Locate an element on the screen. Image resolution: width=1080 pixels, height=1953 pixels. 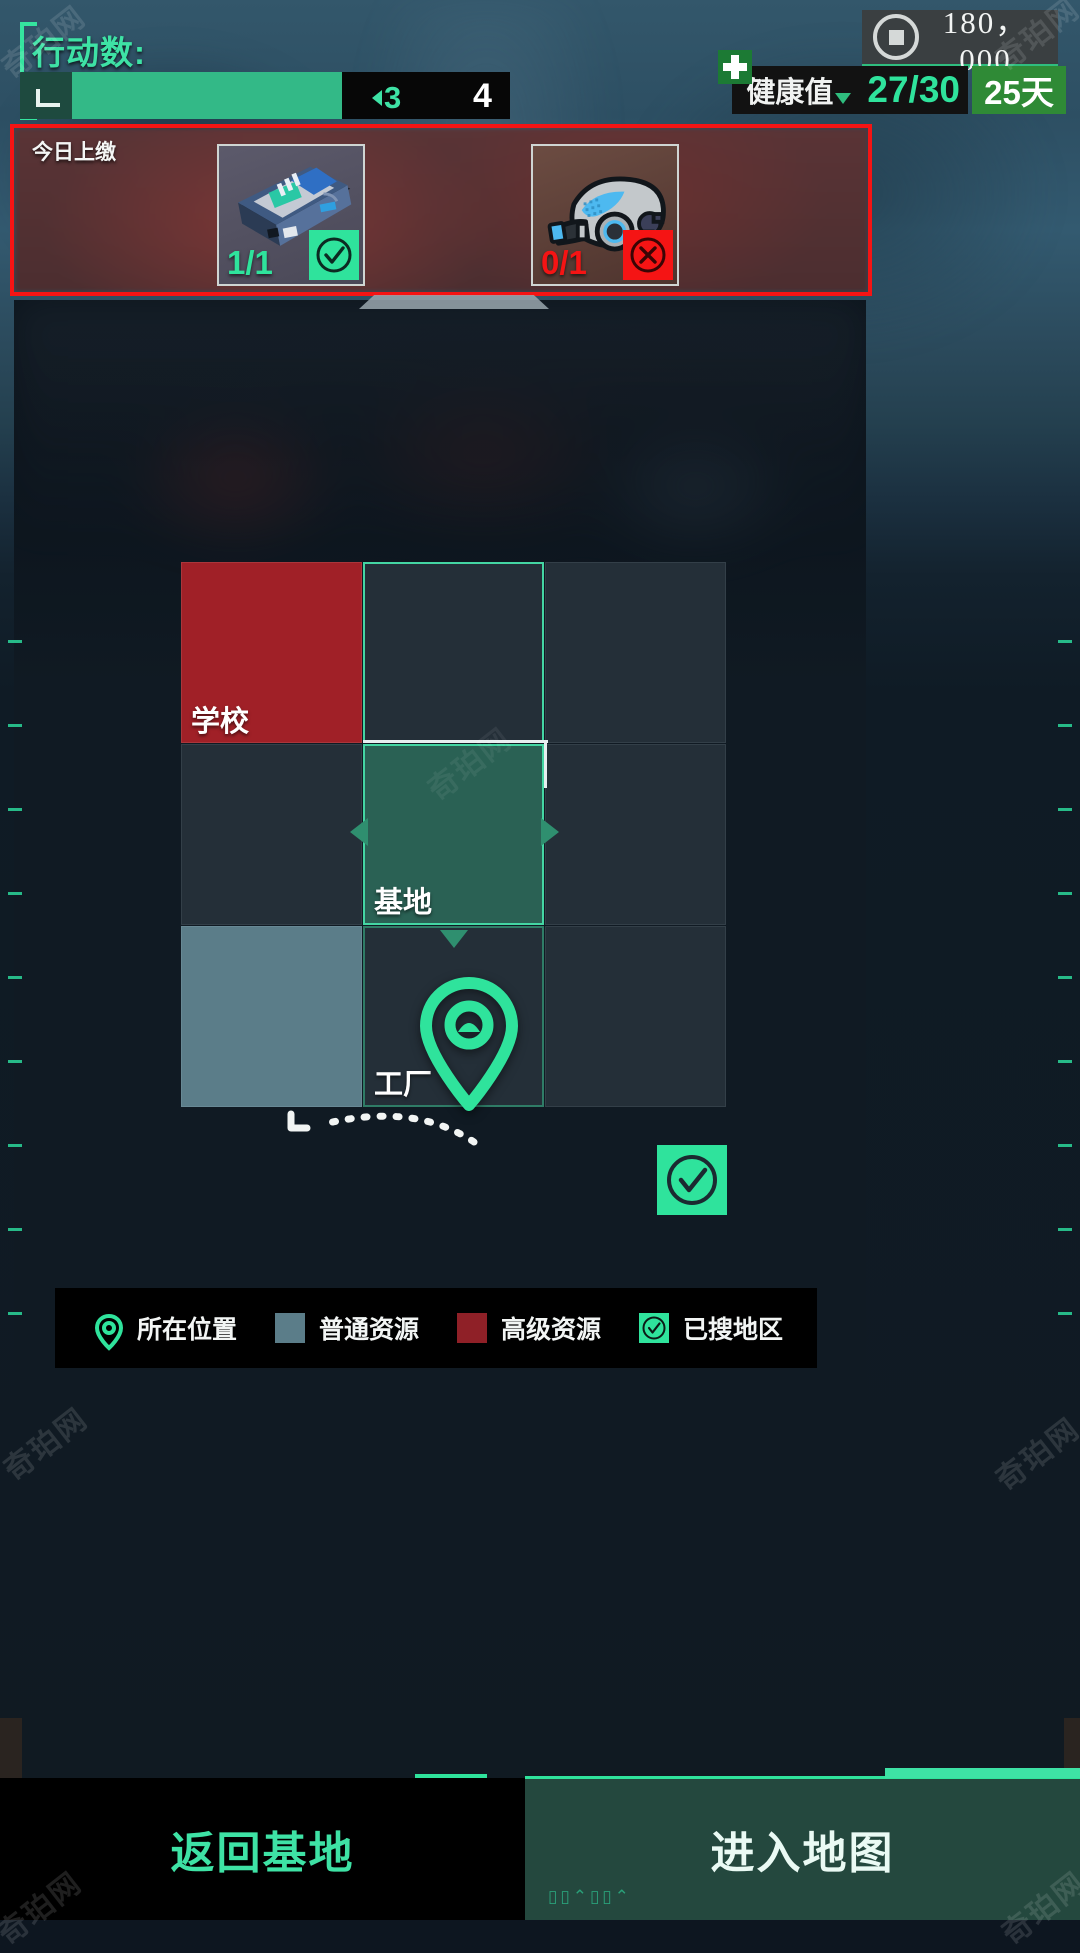
day-value: 25天 is located at coordinates (1019, 92).